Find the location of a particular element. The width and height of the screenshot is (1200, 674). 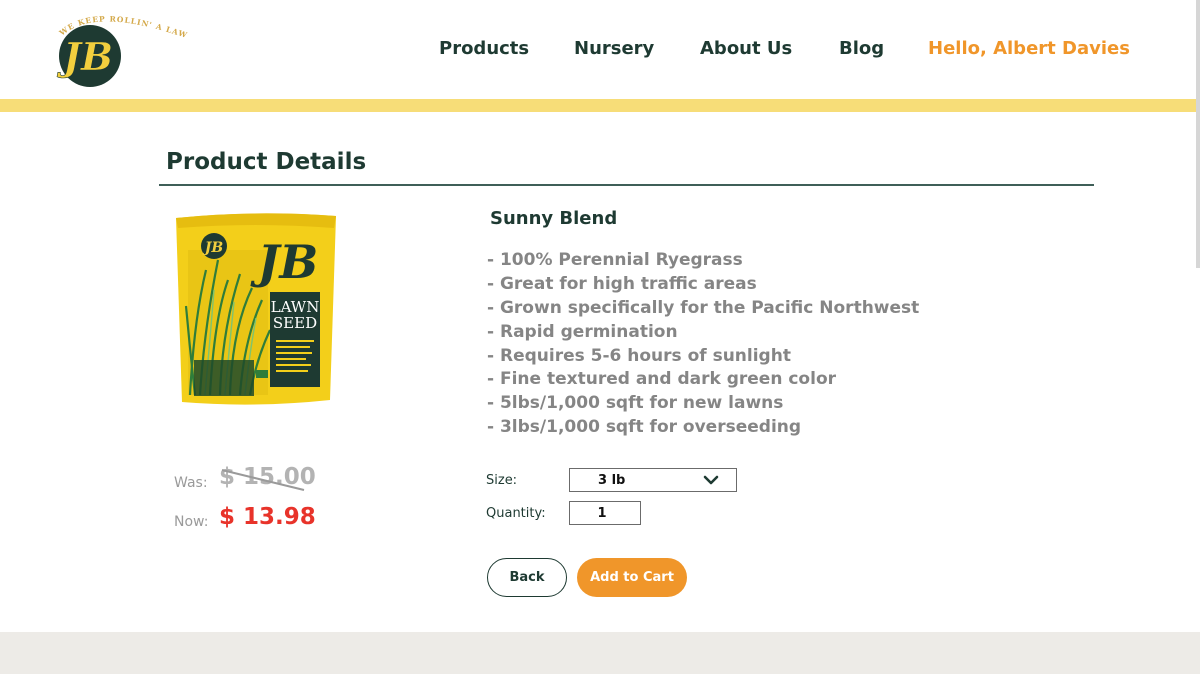

svg-text: SEED is located at coordinates (295, 323).